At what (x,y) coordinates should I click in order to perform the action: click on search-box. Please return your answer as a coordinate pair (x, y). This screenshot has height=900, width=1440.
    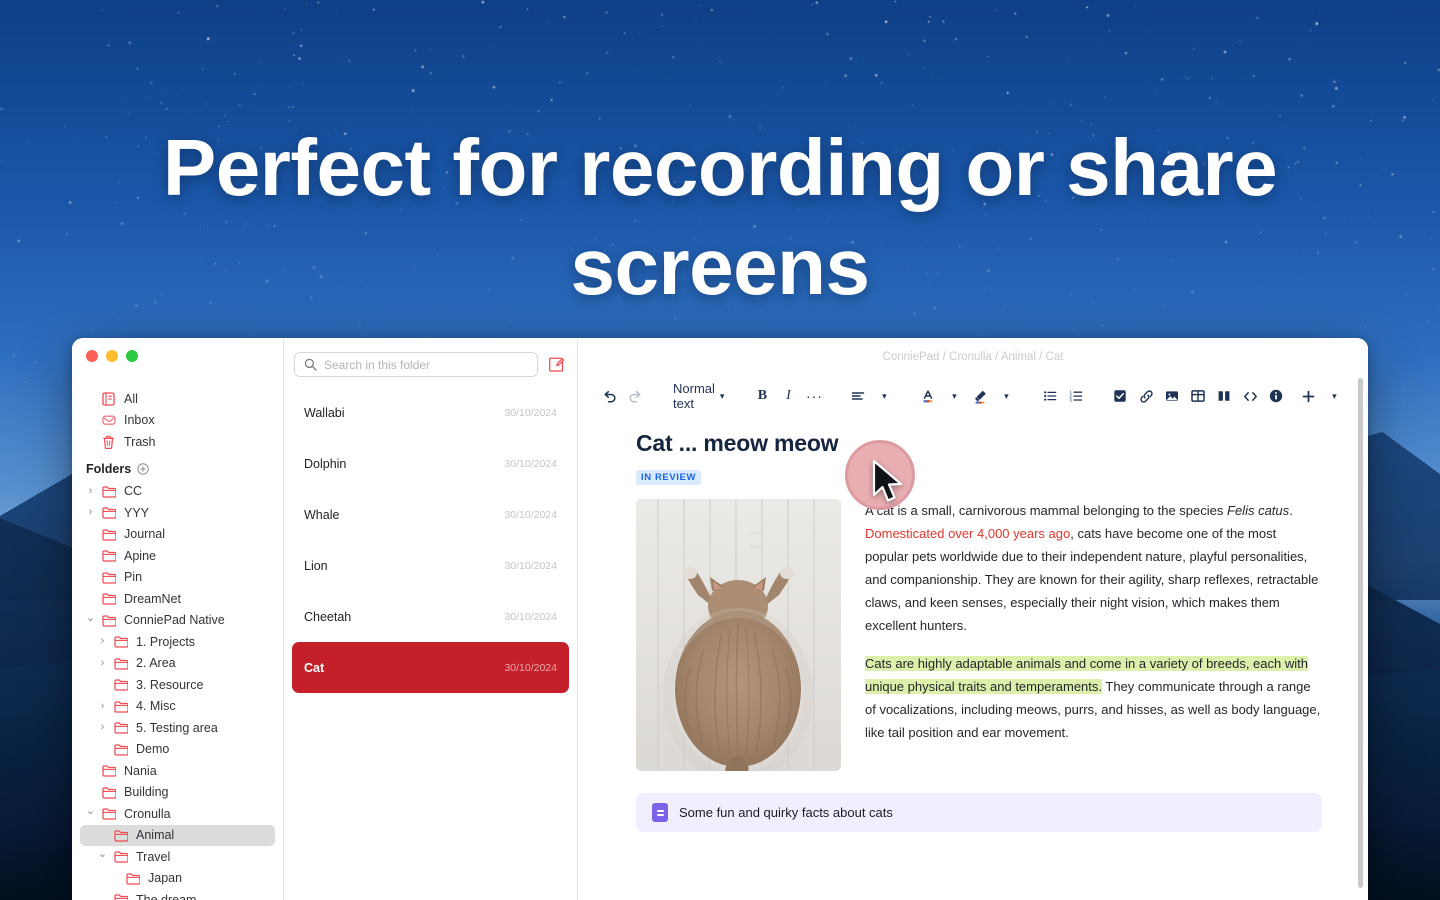
    Looking at the image, I should click on (416, 364).